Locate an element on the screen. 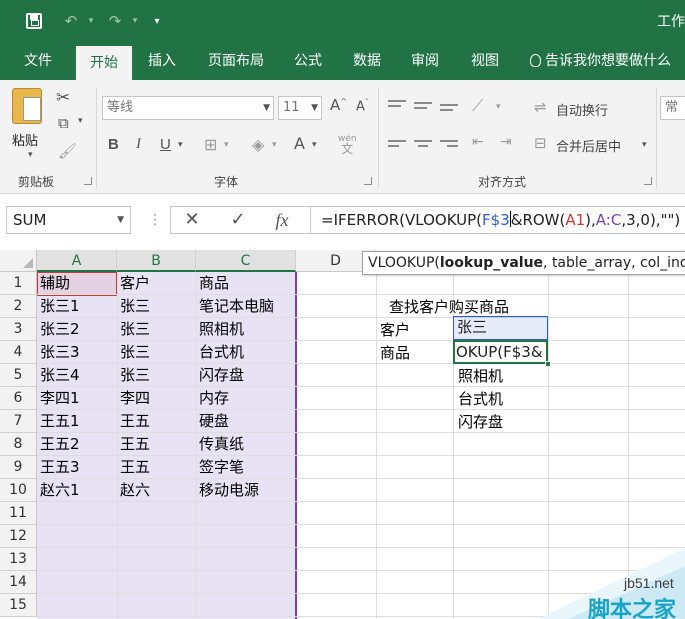  tab-formulas: 公式 is located at coordinates (308, 61).